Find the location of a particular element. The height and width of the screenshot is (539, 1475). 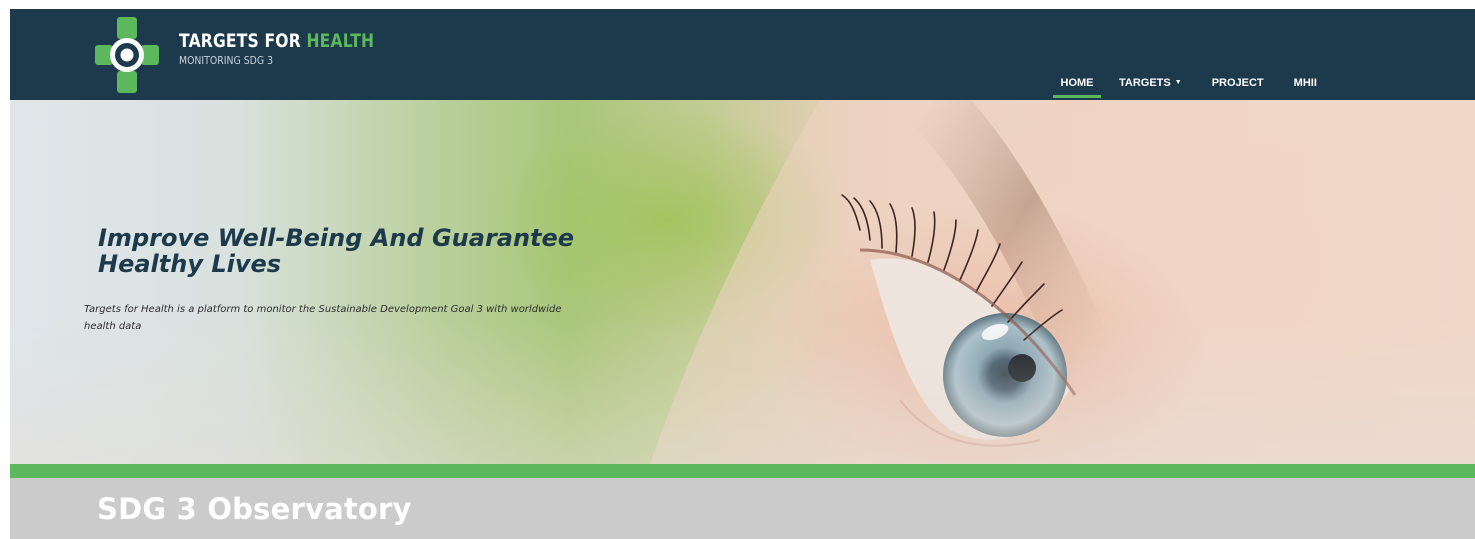

caret-down-icon: ▼ is located at coordinates (1178, 82).